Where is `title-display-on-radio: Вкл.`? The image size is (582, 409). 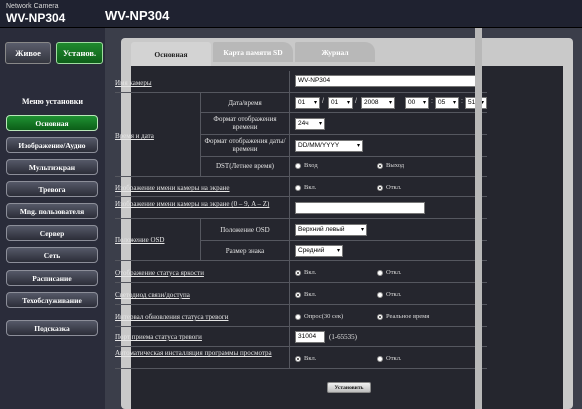
title-display-on-radio: Вкл. is located at coordinates (305, 187).